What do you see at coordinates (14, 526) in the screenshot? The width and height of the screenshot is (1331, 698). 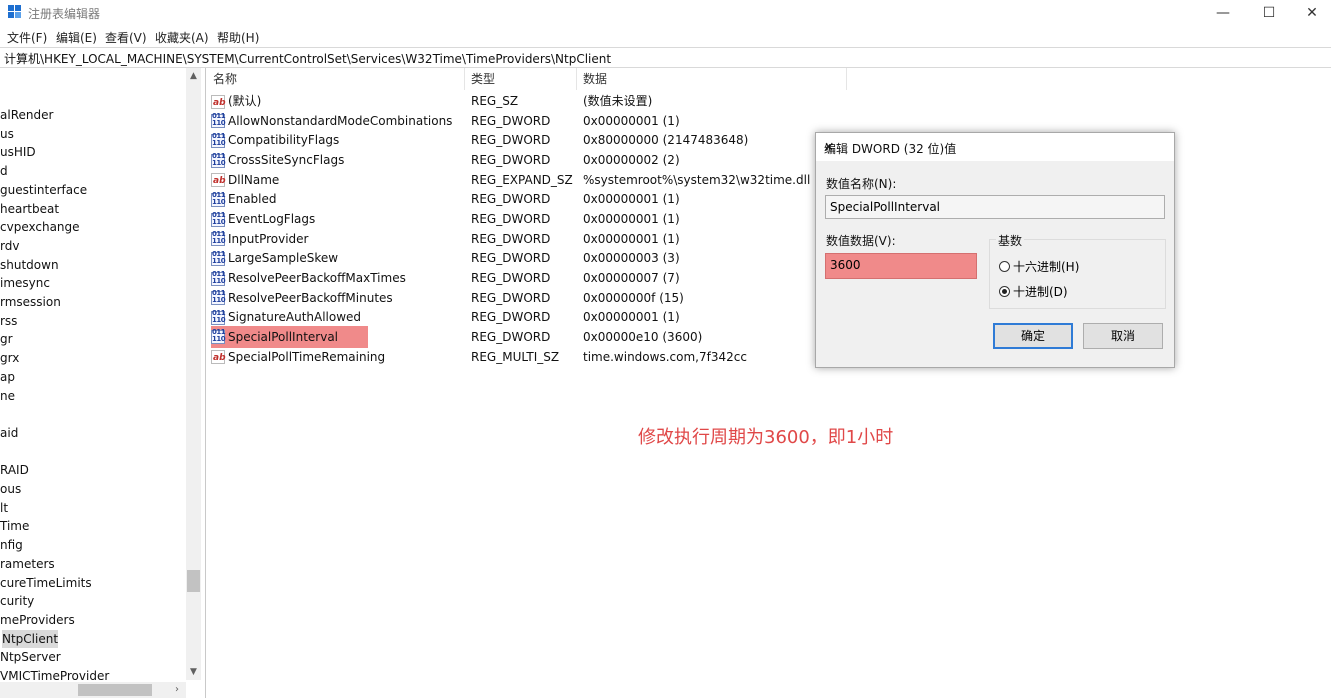 I see `tree-item: Time` at bounding box center [14, 526].